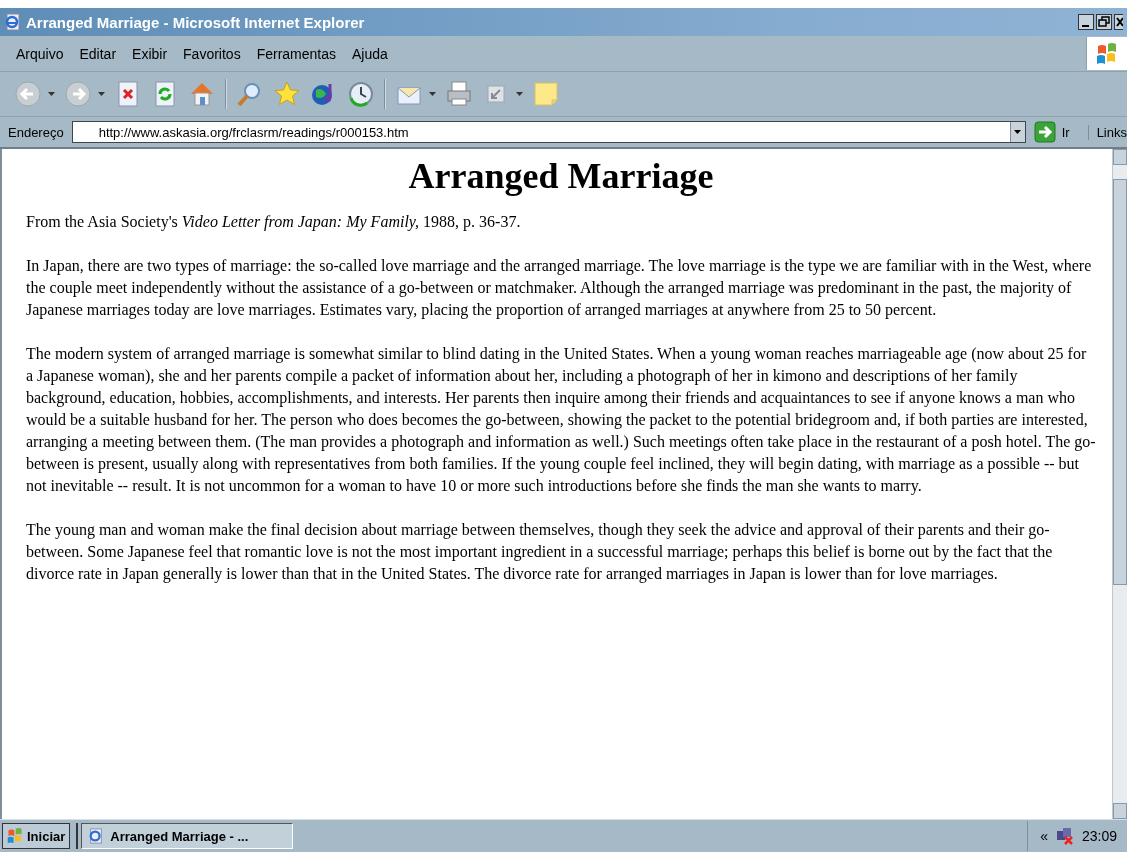 The width and height of the screenshot is (1127, 852). I want to click on minimize-icon, so click(1086, 22).